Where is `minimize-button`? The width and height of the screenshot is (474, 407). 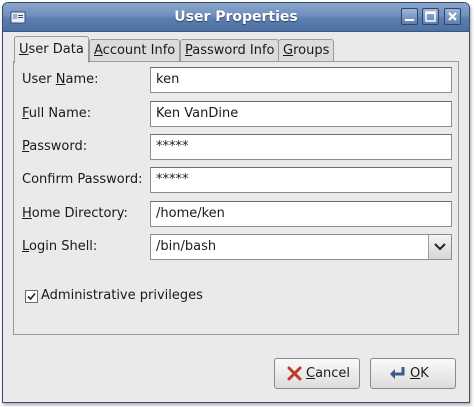
minimize-button is located at coordinates (409, 16).